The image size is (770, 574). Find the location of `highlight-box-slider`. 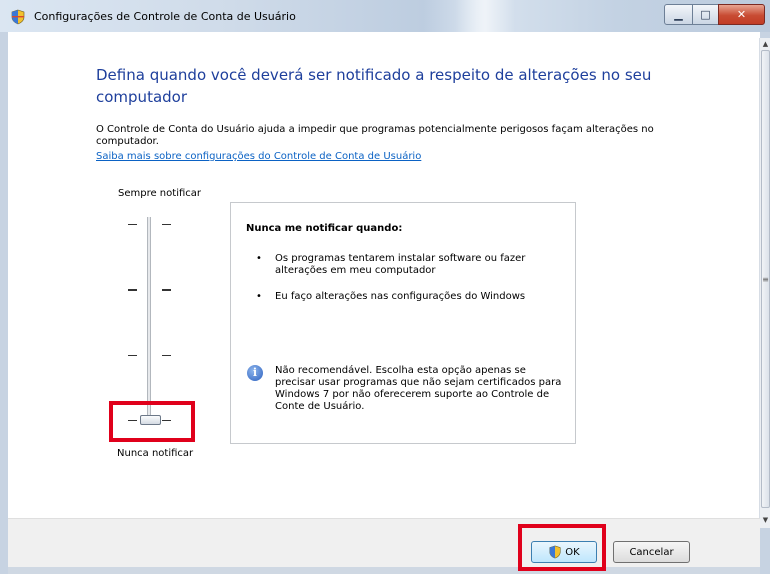

highlight-box-slider is located at coordinates (152, 421).